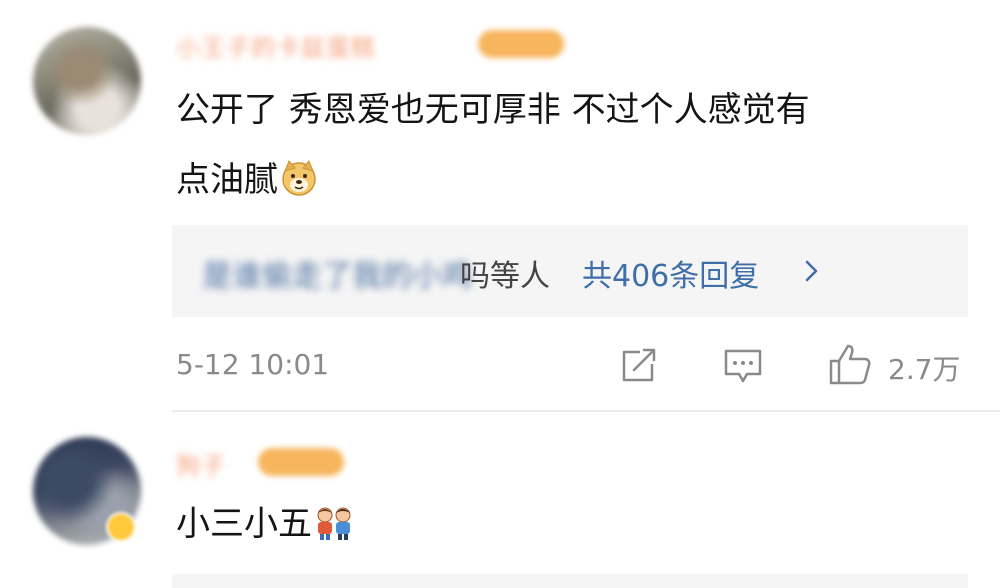 This screenshot has width=1000, height=588. What do you see at coordinates (570, 581) in the screenshot?
I see `reply-summary` at bounding box center [570, 581].